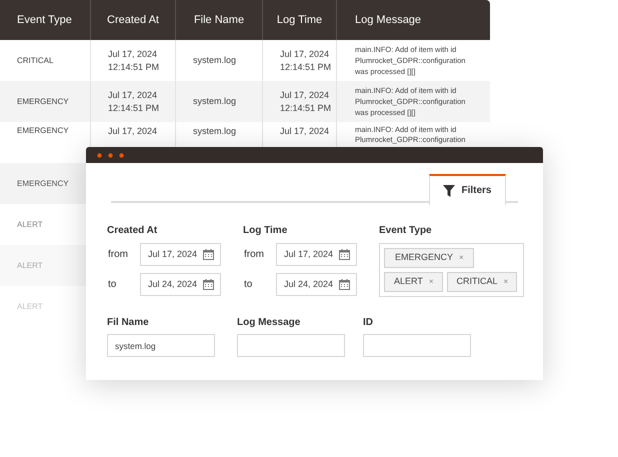  What do you see at coordinates (110, 155) in the screenshot?
I see `window-dots-icon` at bounding box center [110, 155].